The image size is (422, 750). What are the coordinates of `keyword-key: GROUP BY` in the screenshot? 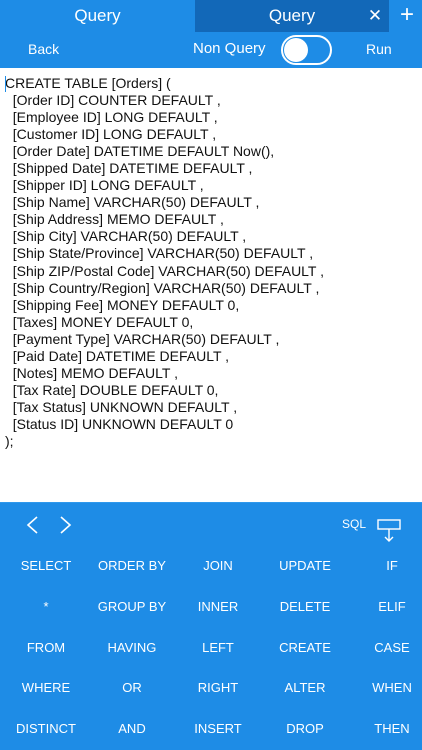 It's located at (132, 607).